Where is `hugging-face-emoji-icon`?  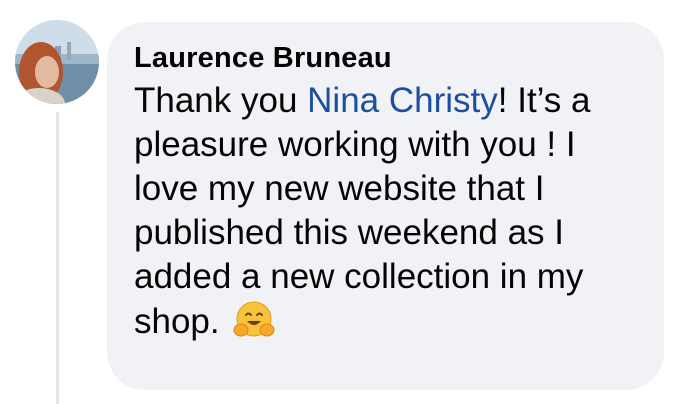
hugging-face-emoji-icon is located at coordinates (254, 325).